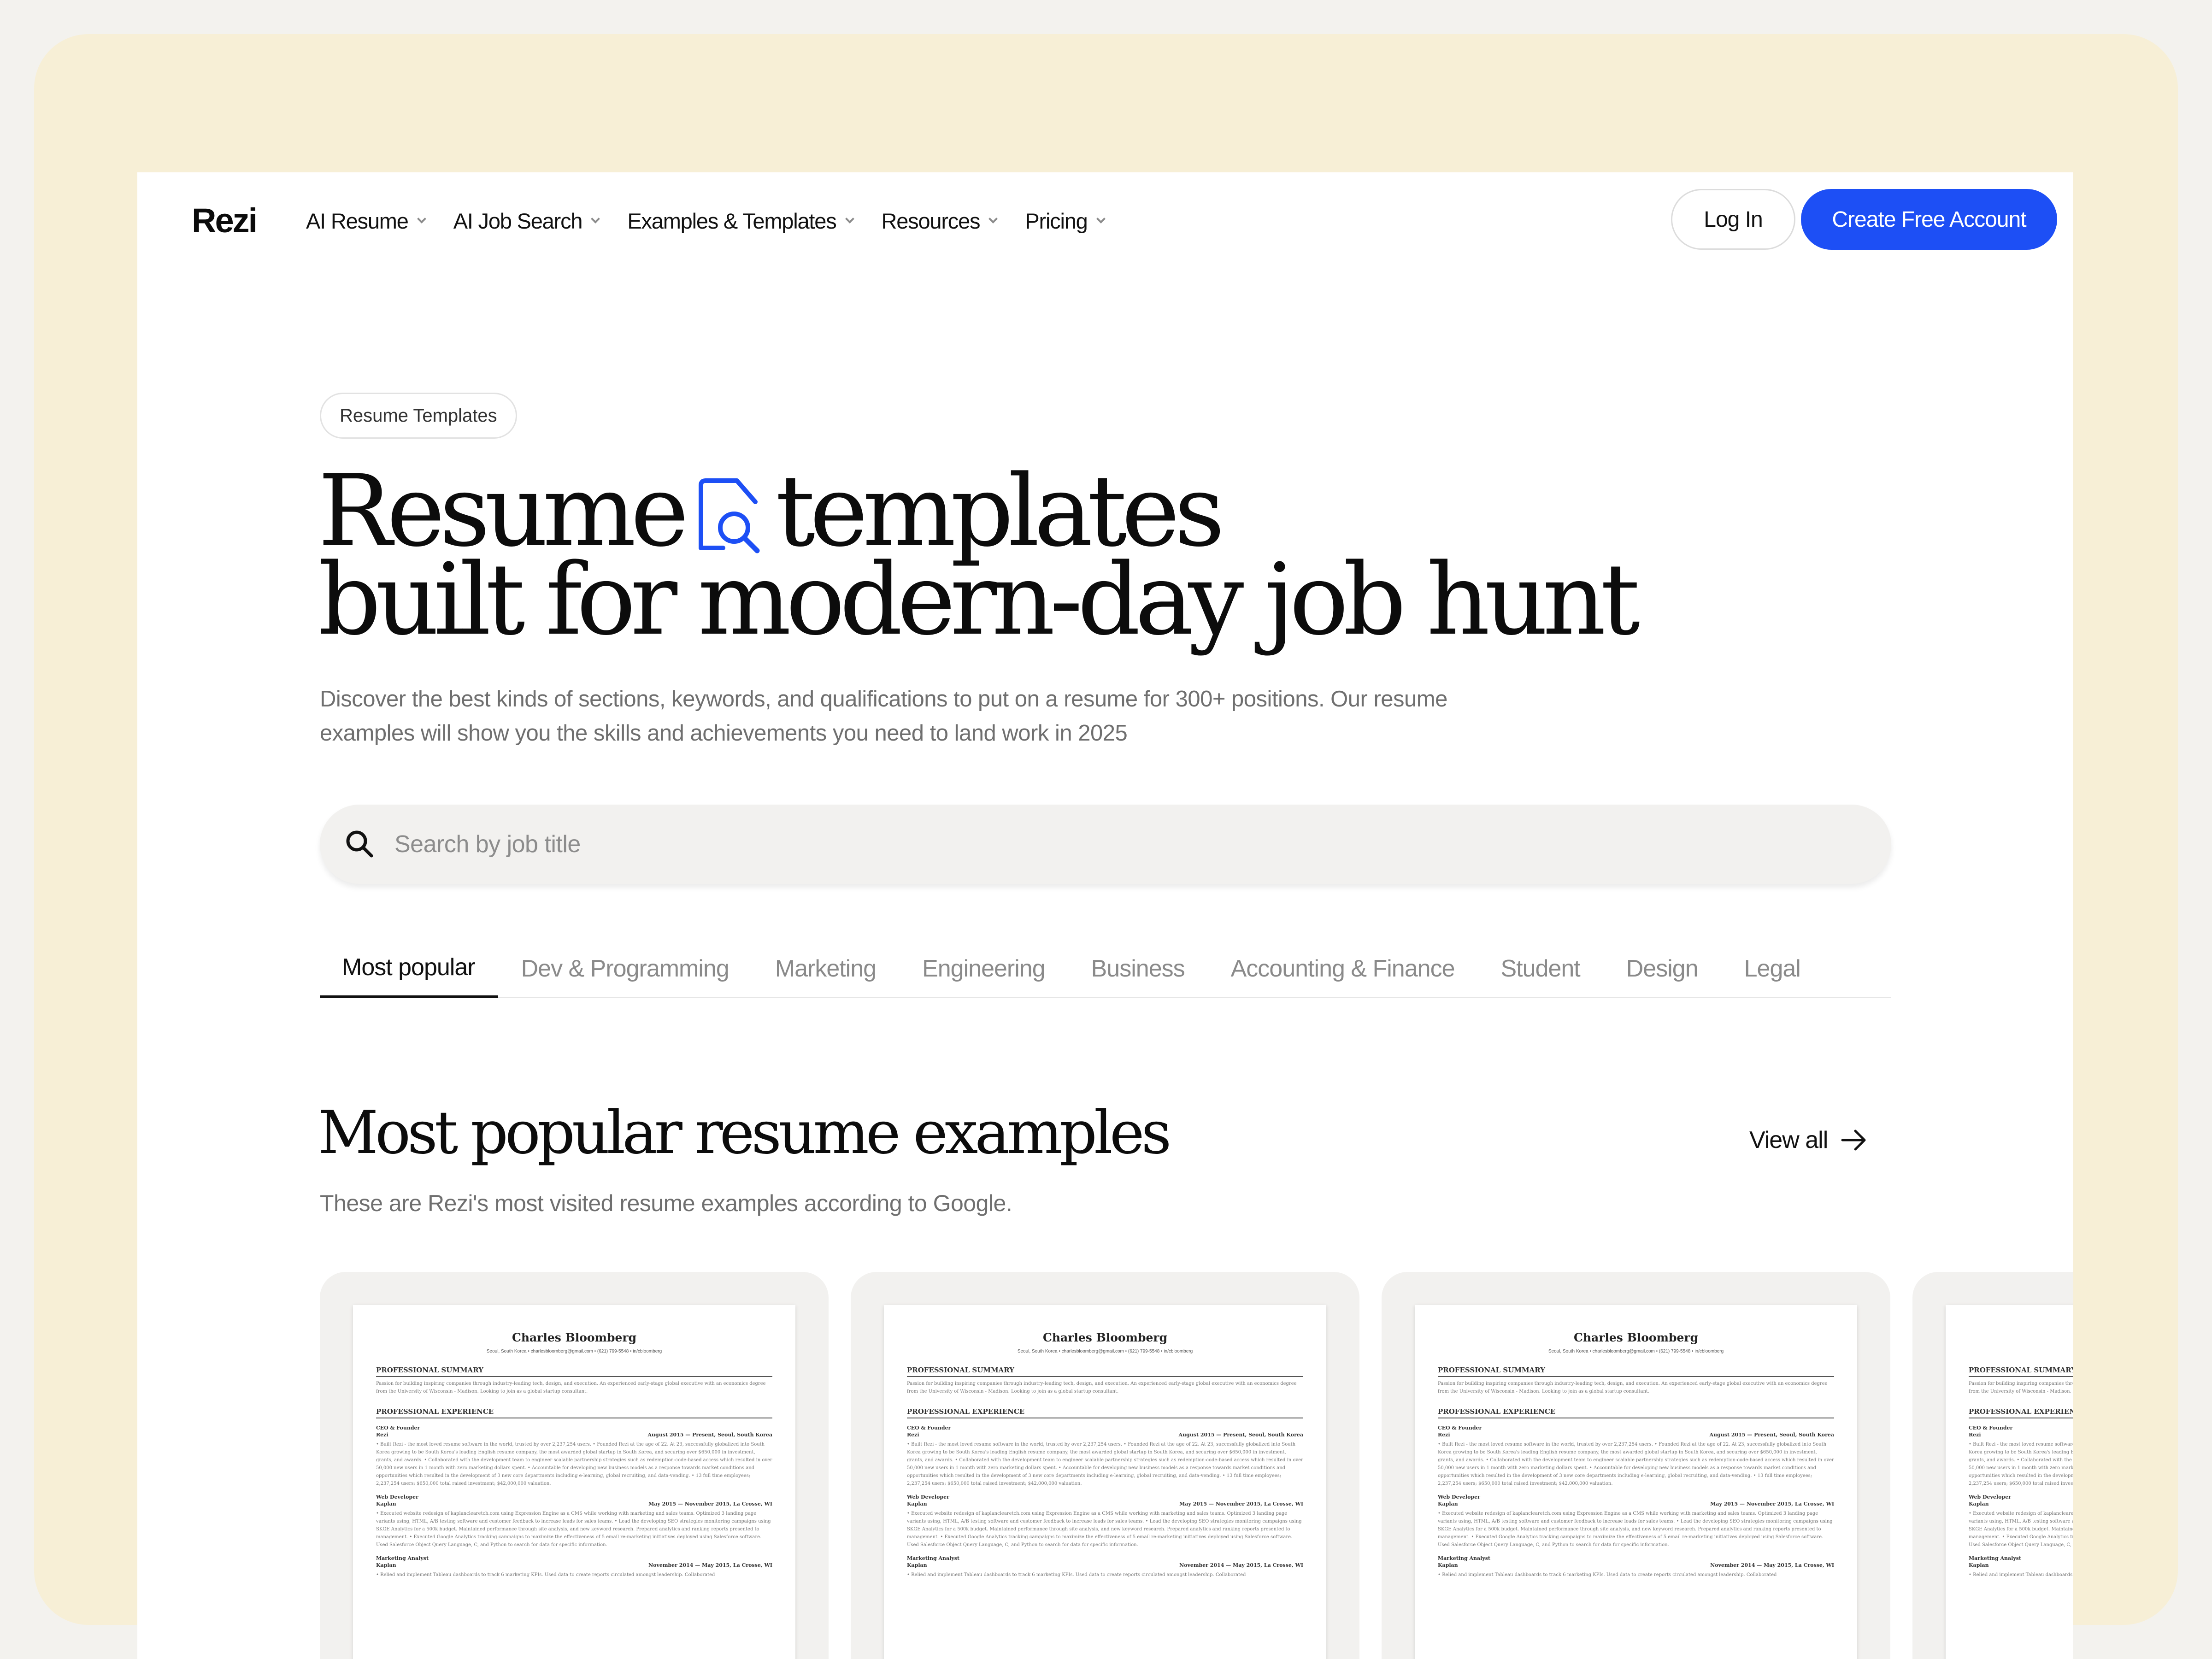 The width and height of the screenshot is (2212, 1659). What do you see at coordinates (1540, 968) in the screenshot?
I see `tab-student: Student` at bounding box center [1540, 968].